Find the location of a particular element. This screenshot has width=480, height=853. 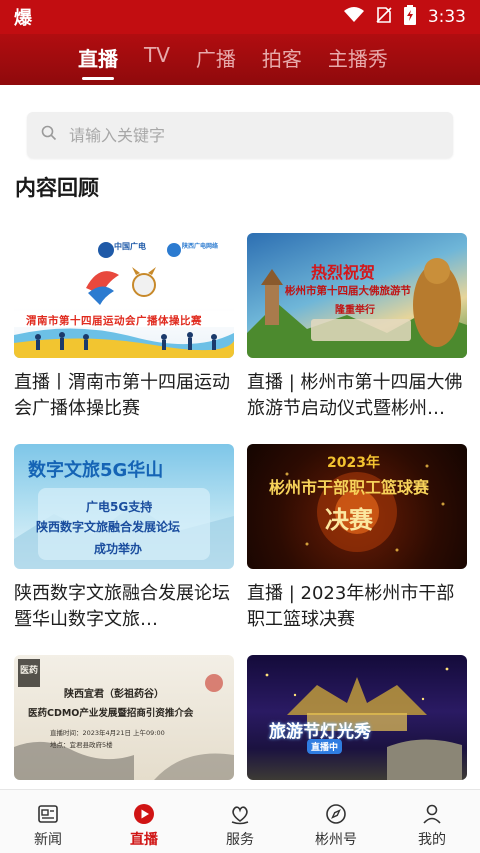

search-icon is located at coordinates (49, 135).